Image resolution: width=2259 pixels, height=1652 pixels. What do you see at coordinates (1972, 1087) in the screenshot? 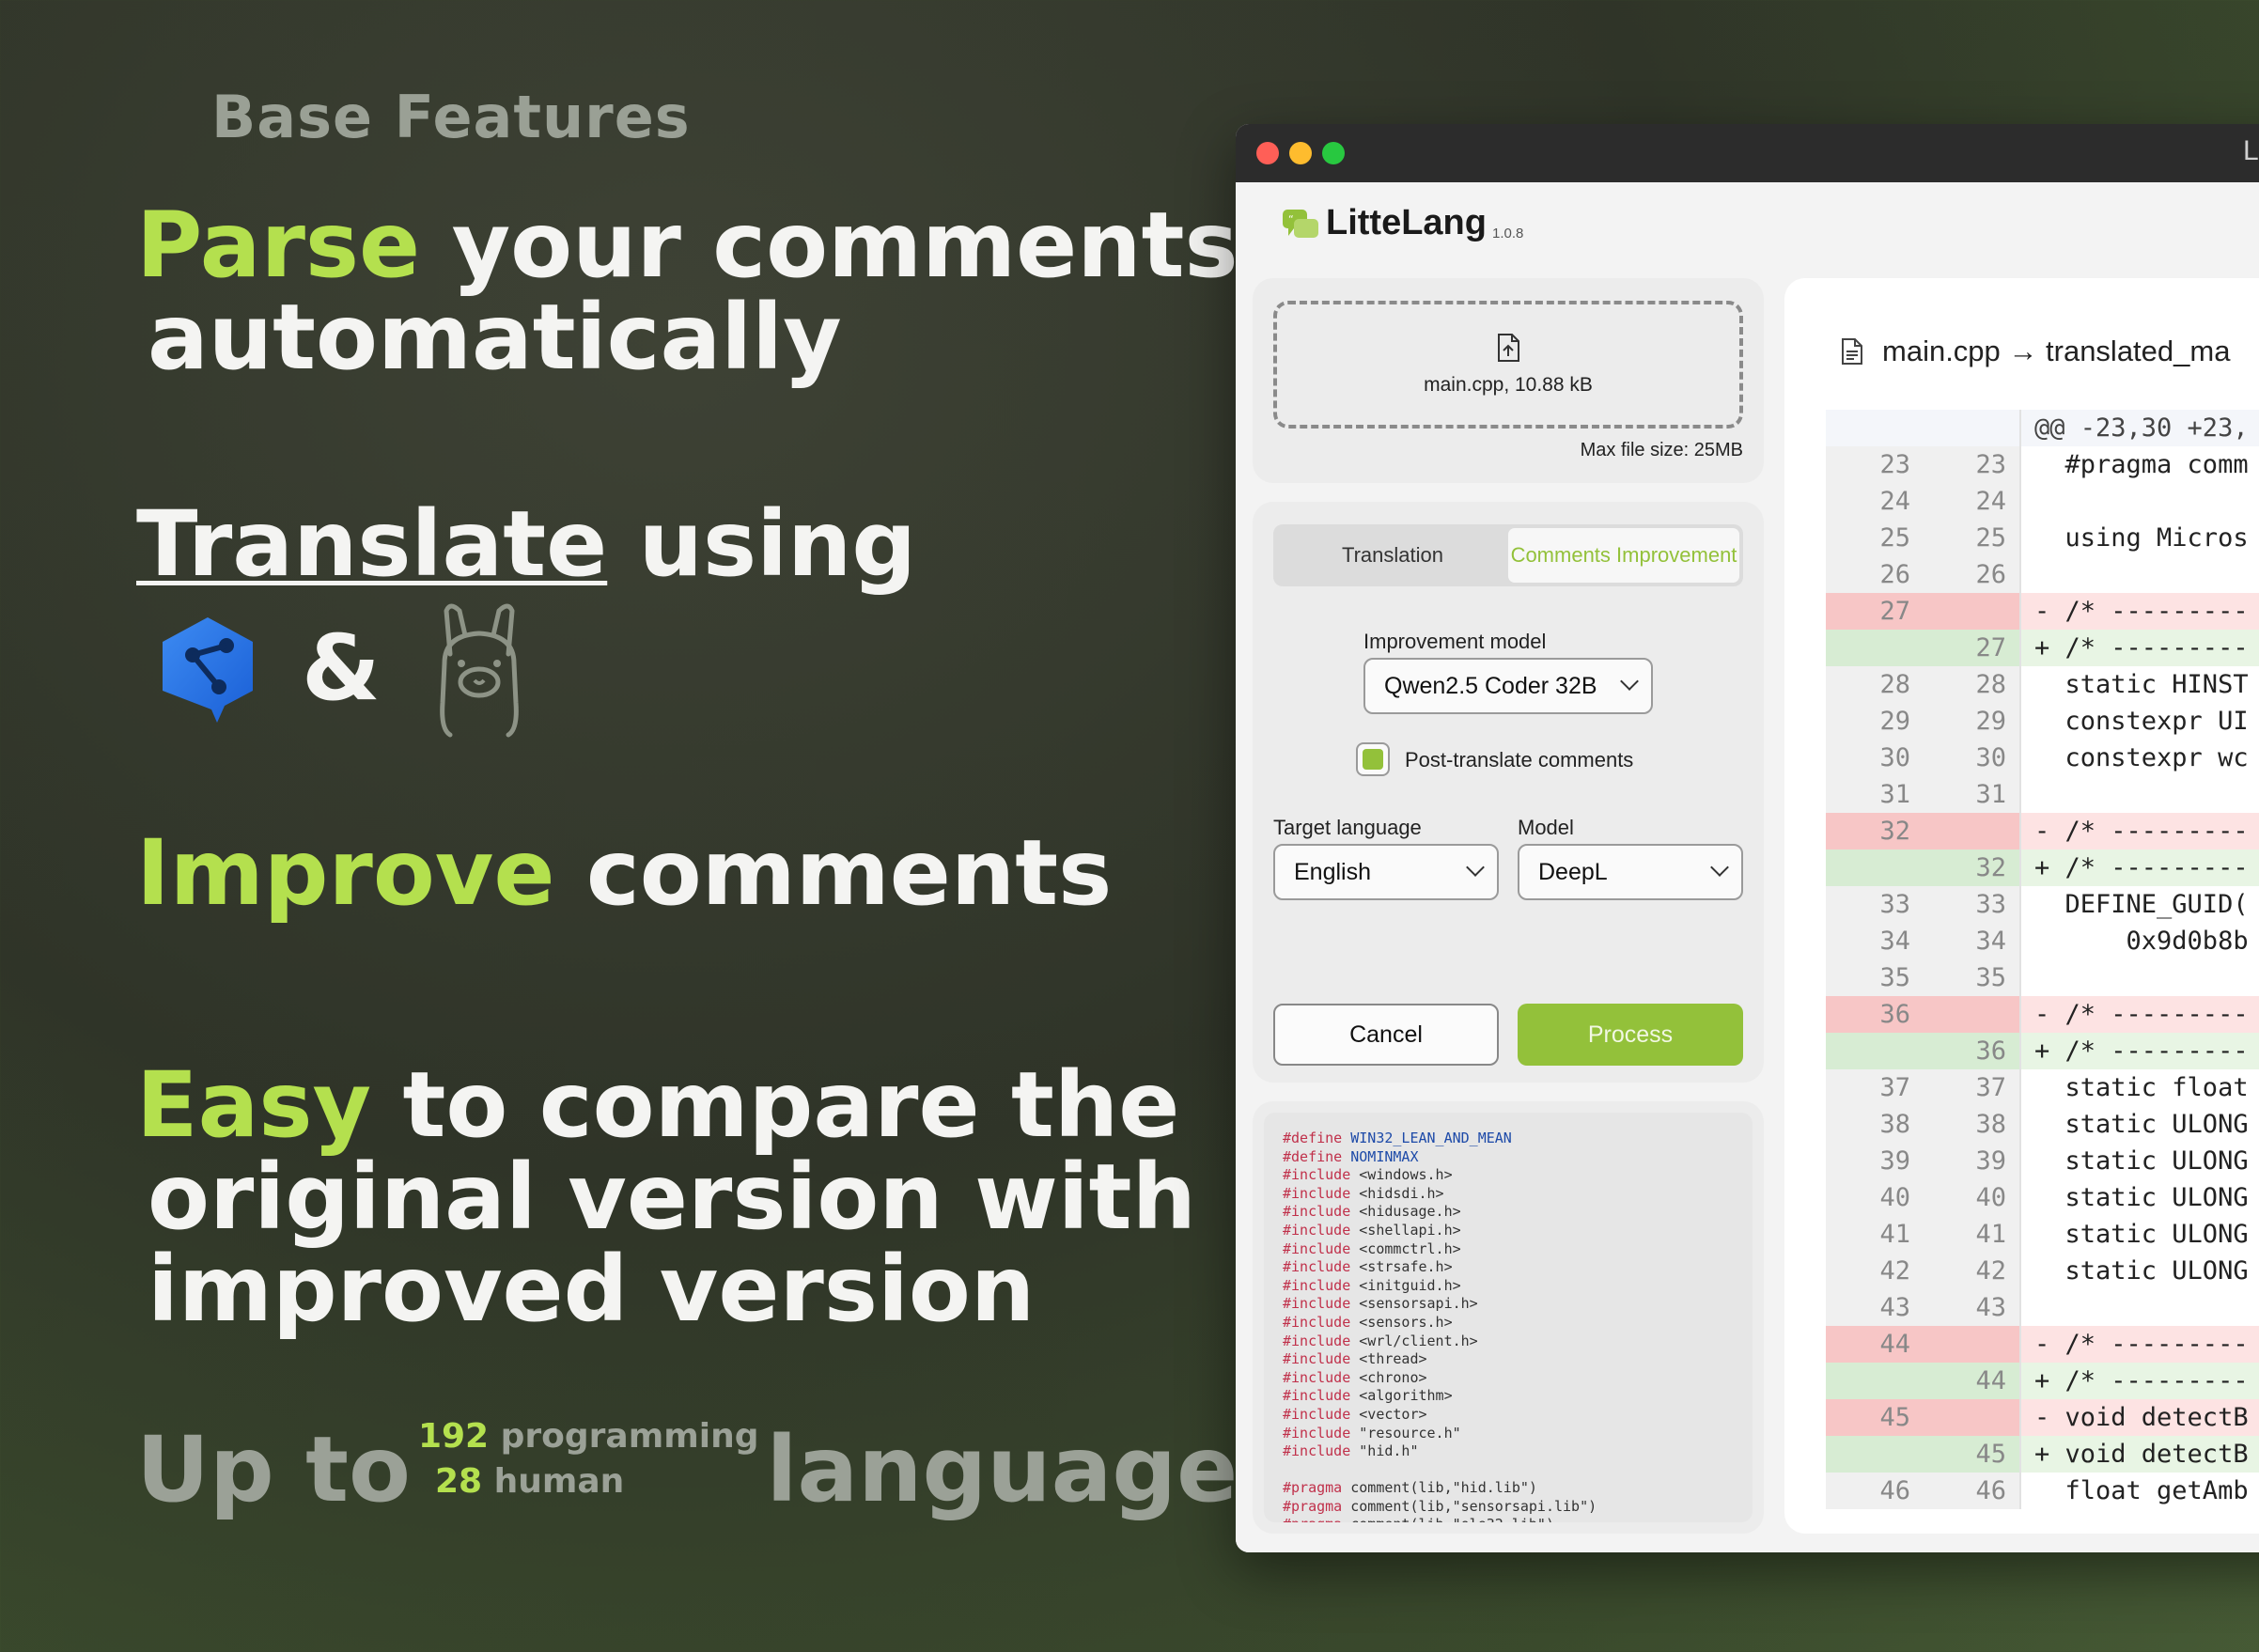
I see `new-line-number: 37` at bounding box center [1972, 1087].